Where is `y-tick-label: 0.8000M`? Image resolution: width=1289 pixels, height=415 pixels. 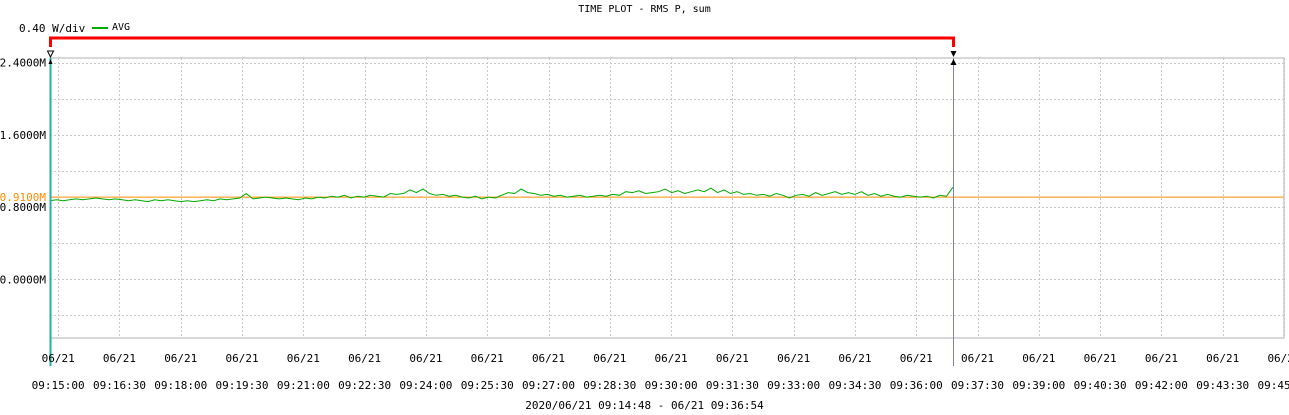
y-tick-label: 0.8000M is located at coordinates (23, 207).